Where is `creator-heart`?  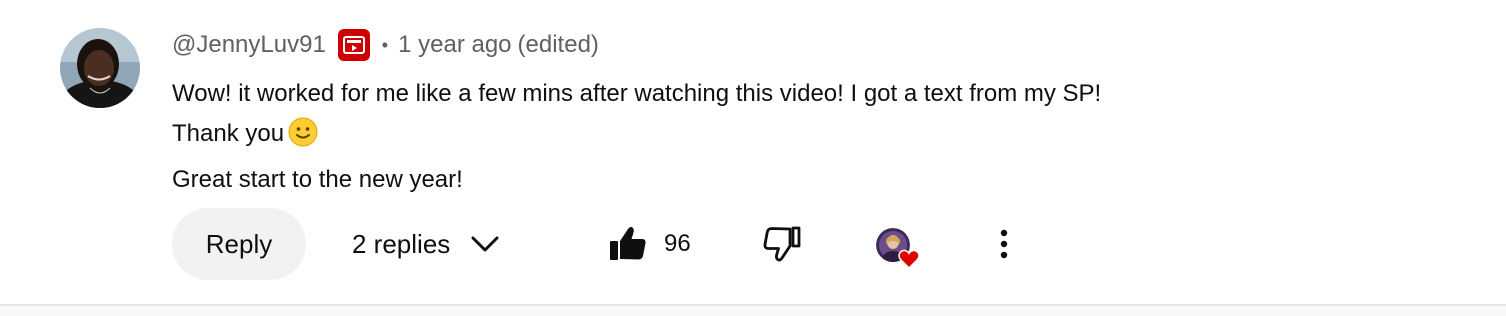 creator-heart is located at coordinates (898, 250).